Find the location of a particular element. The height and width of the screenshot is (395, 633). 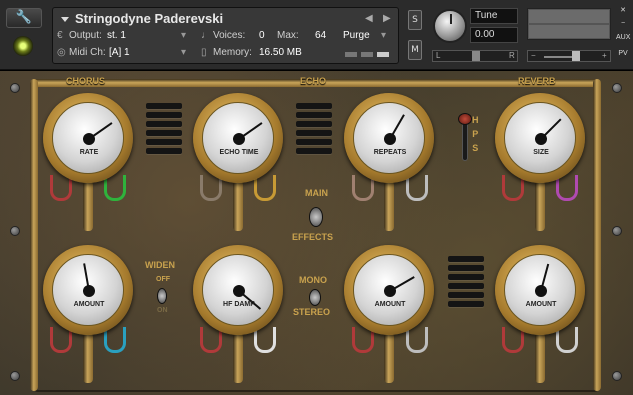

pan-slider: L R is located at coordinates (475, 56).